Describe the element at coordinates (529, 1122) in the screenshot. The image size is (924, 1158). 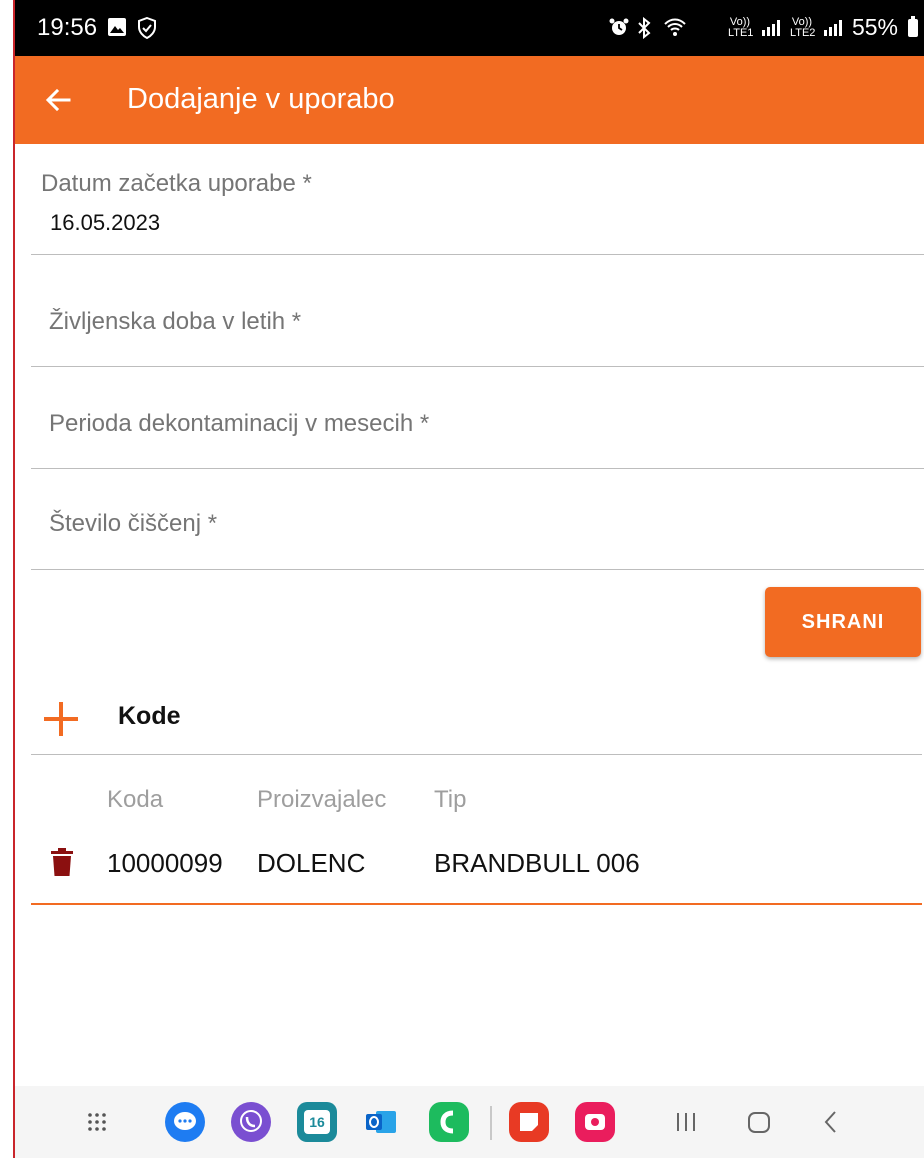
I see `notes-app-icon` at that location.